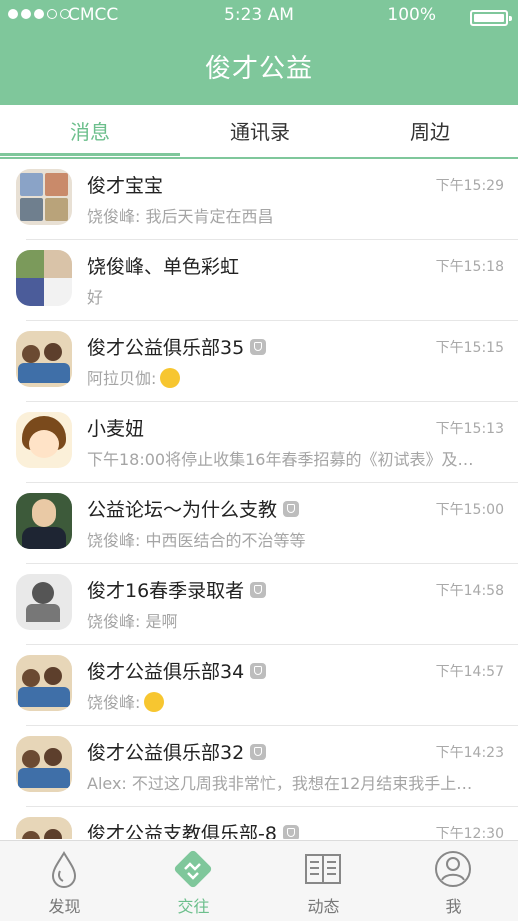  I want to click on chat-name: 俊才宝宝, so click(125, 186).